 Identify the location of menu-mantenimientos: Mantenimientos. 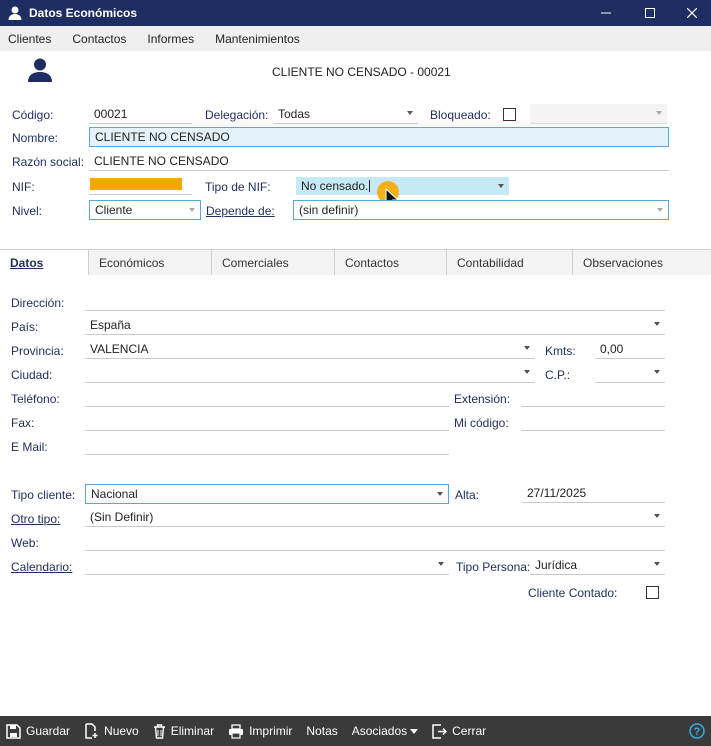
(257, 39).